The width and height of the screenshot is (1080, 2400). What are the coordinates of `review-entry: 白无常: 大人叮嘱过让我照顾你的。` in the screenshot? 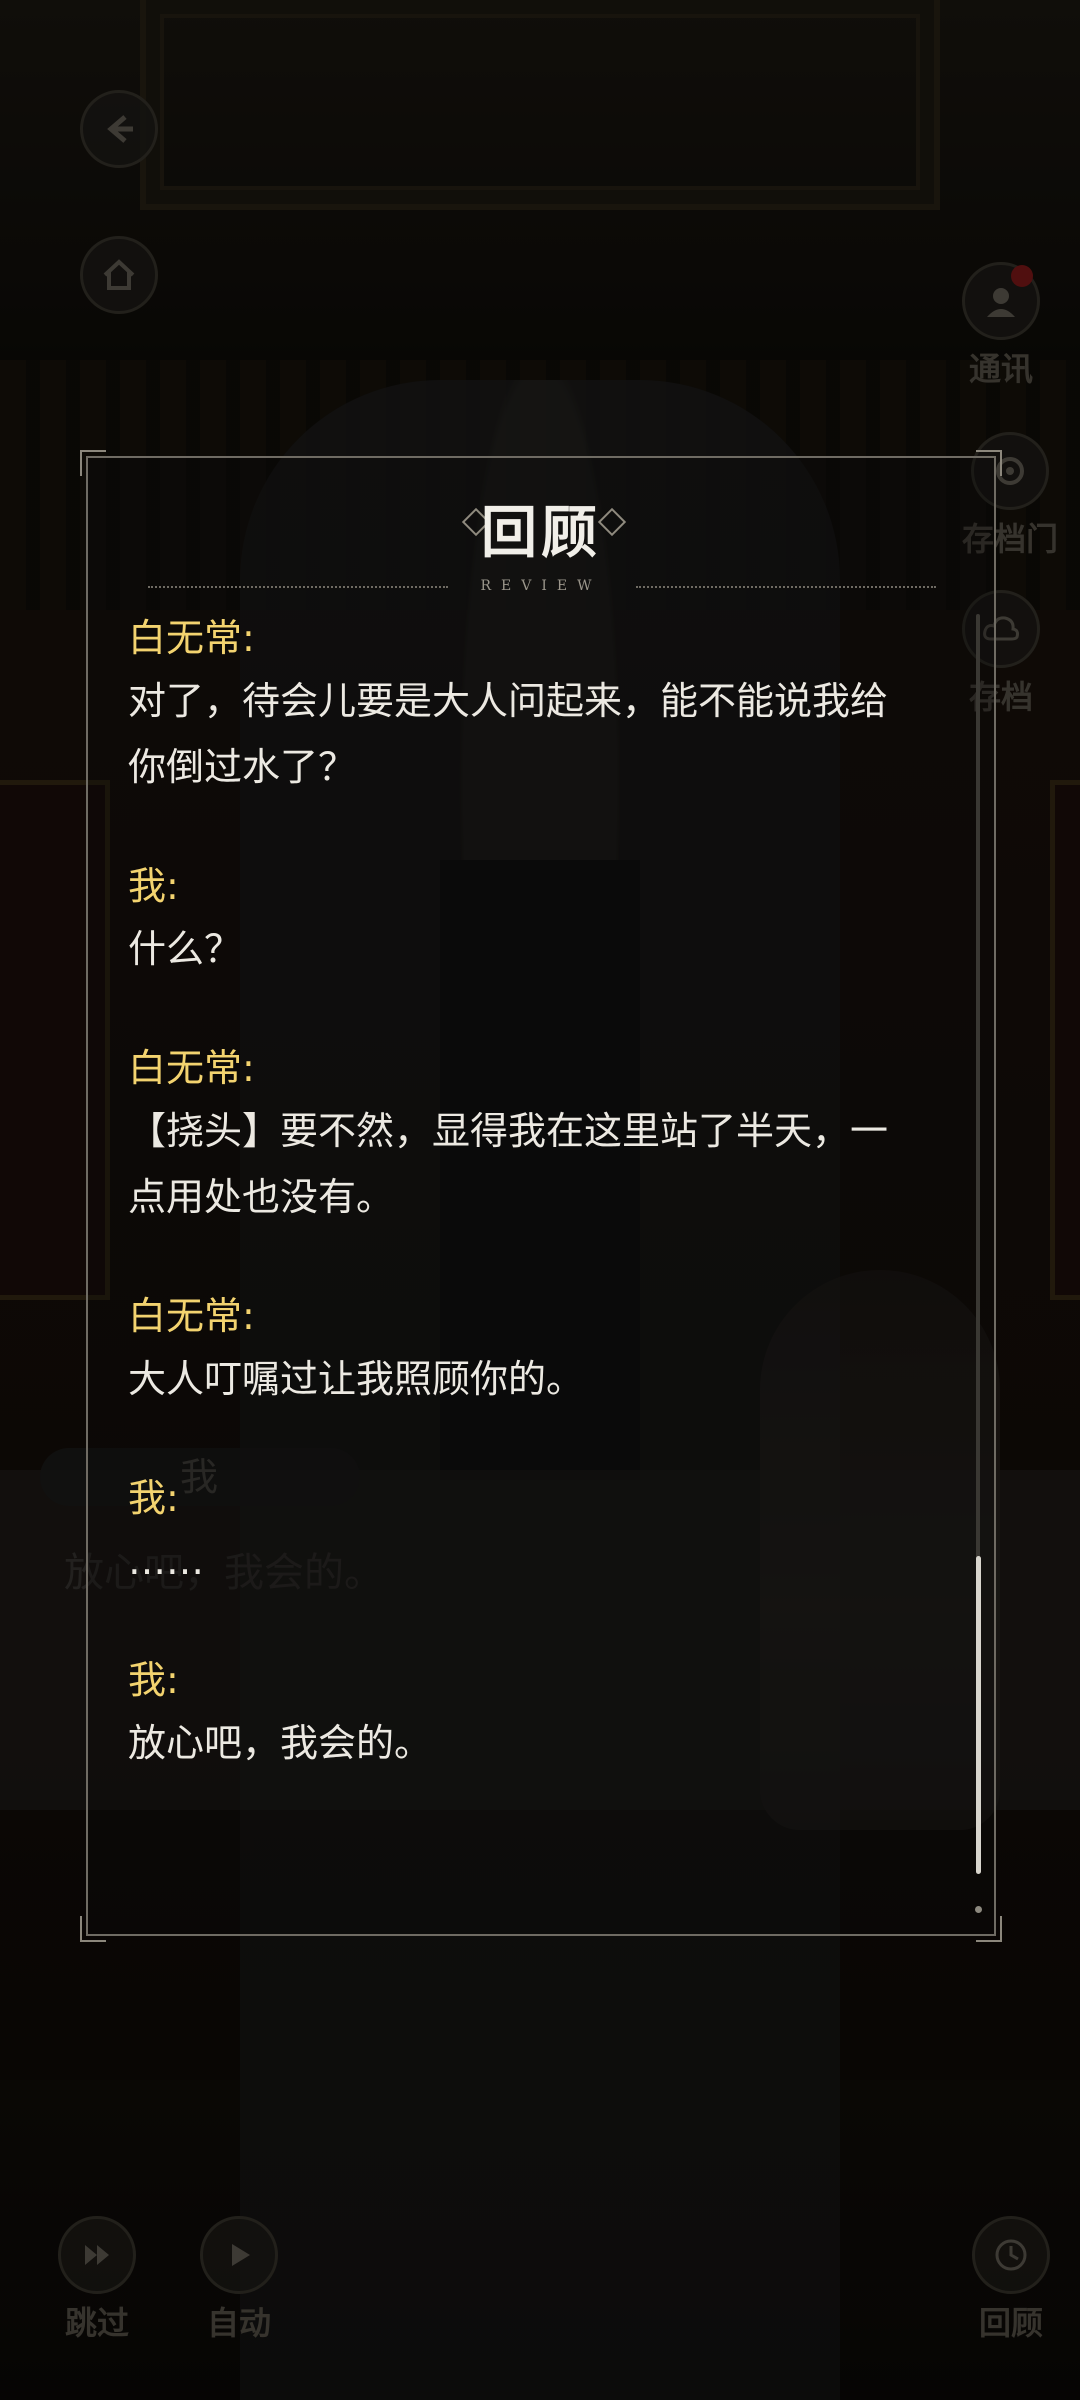 It's located at (538, 1349).